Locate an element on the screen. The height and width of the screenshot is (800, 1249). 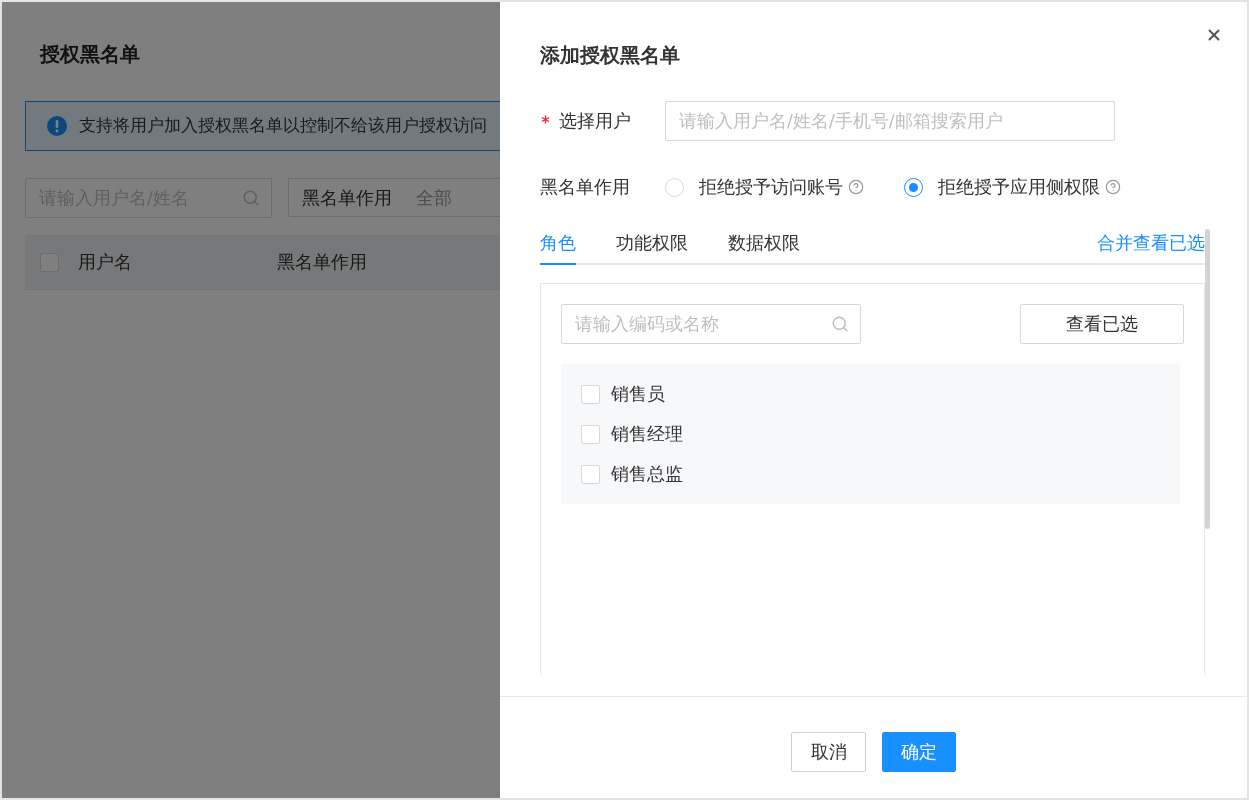
column-header: 用户名 is located at coordinates (105, 262).